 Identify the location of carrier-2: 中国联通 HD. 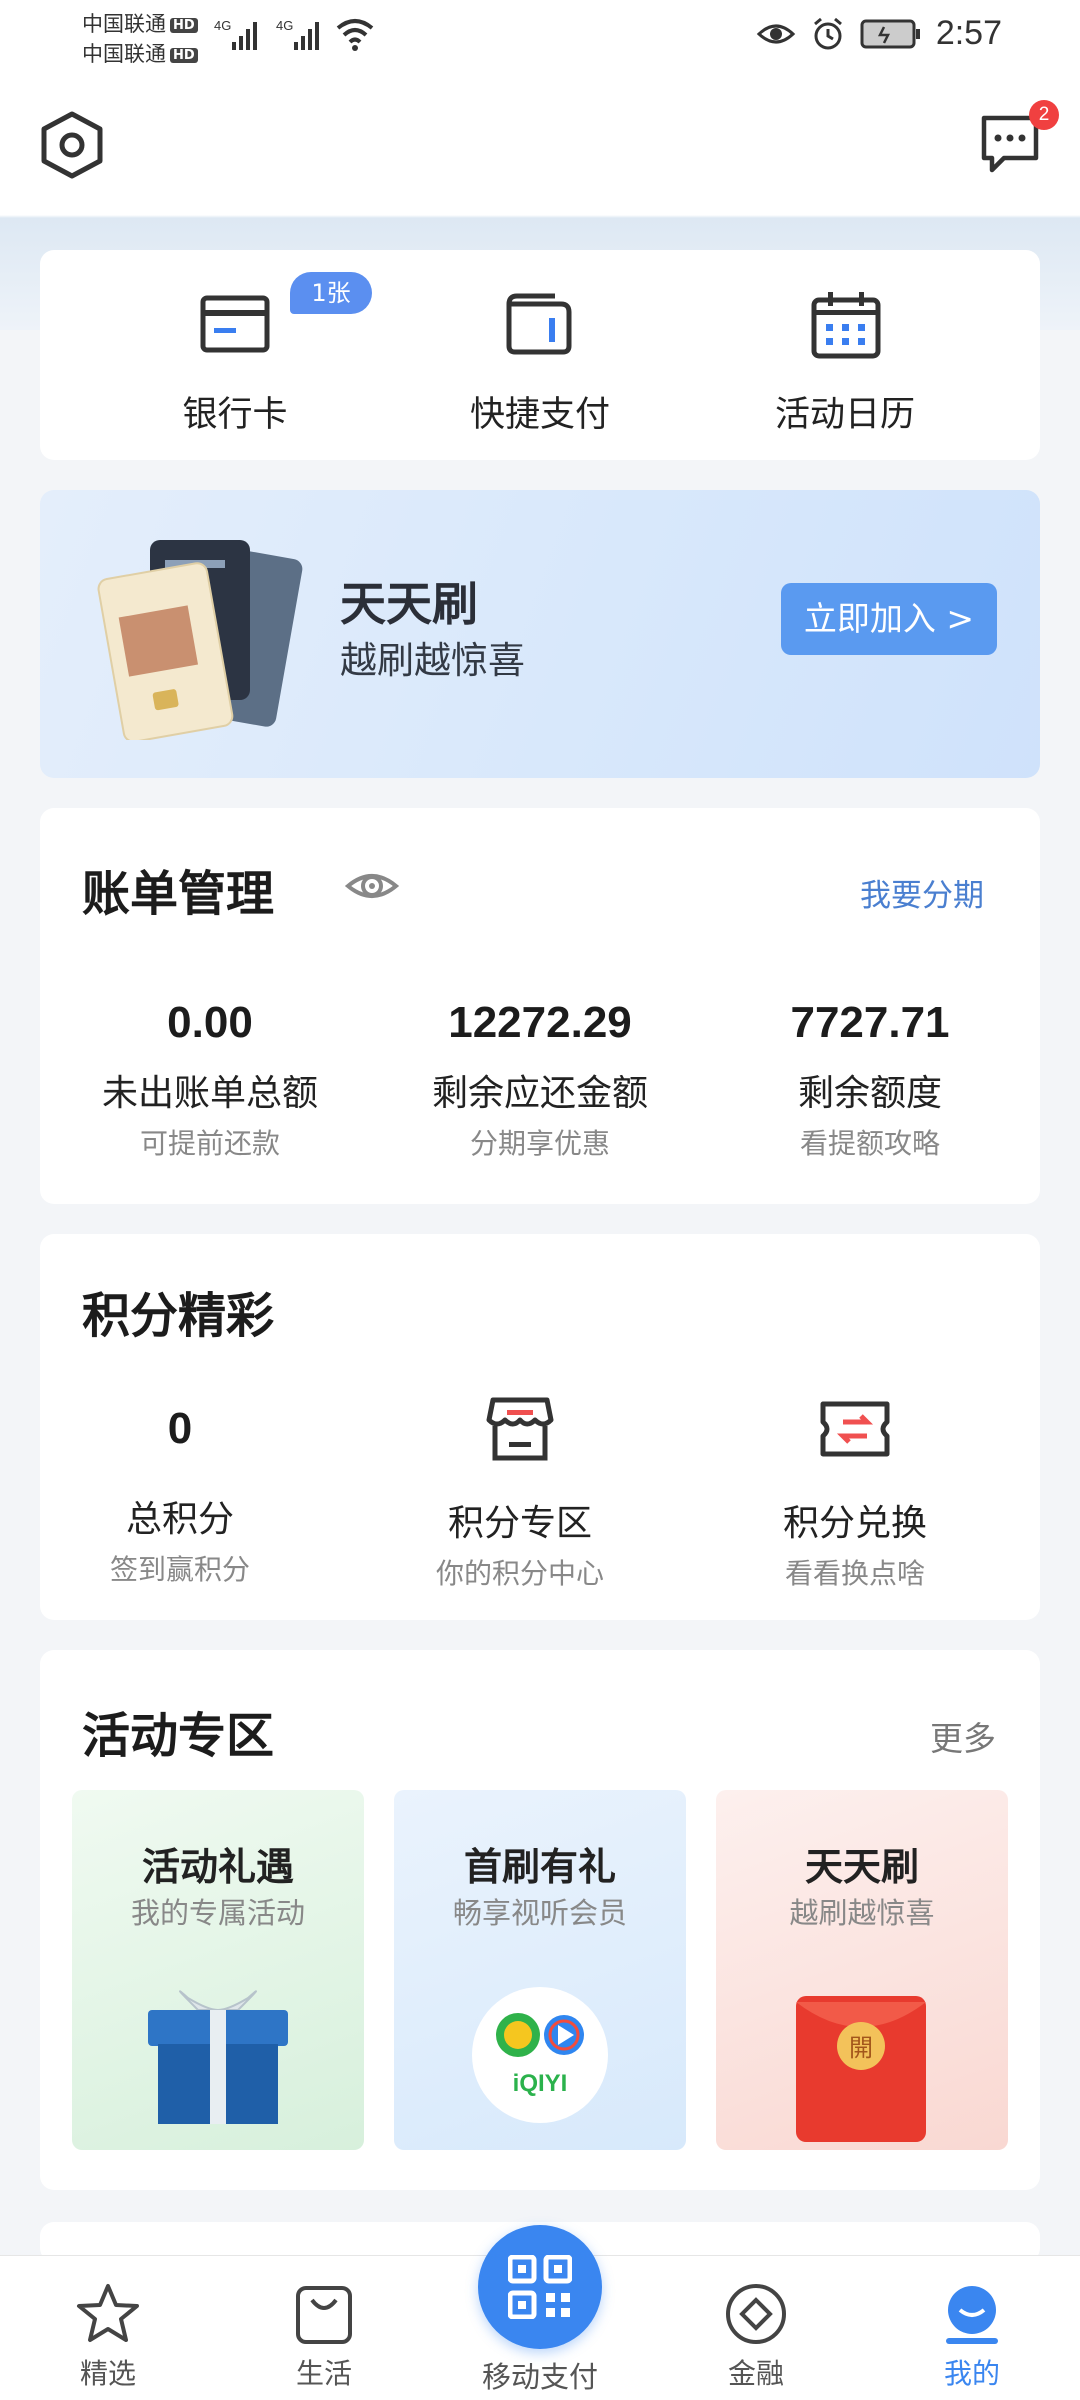
(140, 53).